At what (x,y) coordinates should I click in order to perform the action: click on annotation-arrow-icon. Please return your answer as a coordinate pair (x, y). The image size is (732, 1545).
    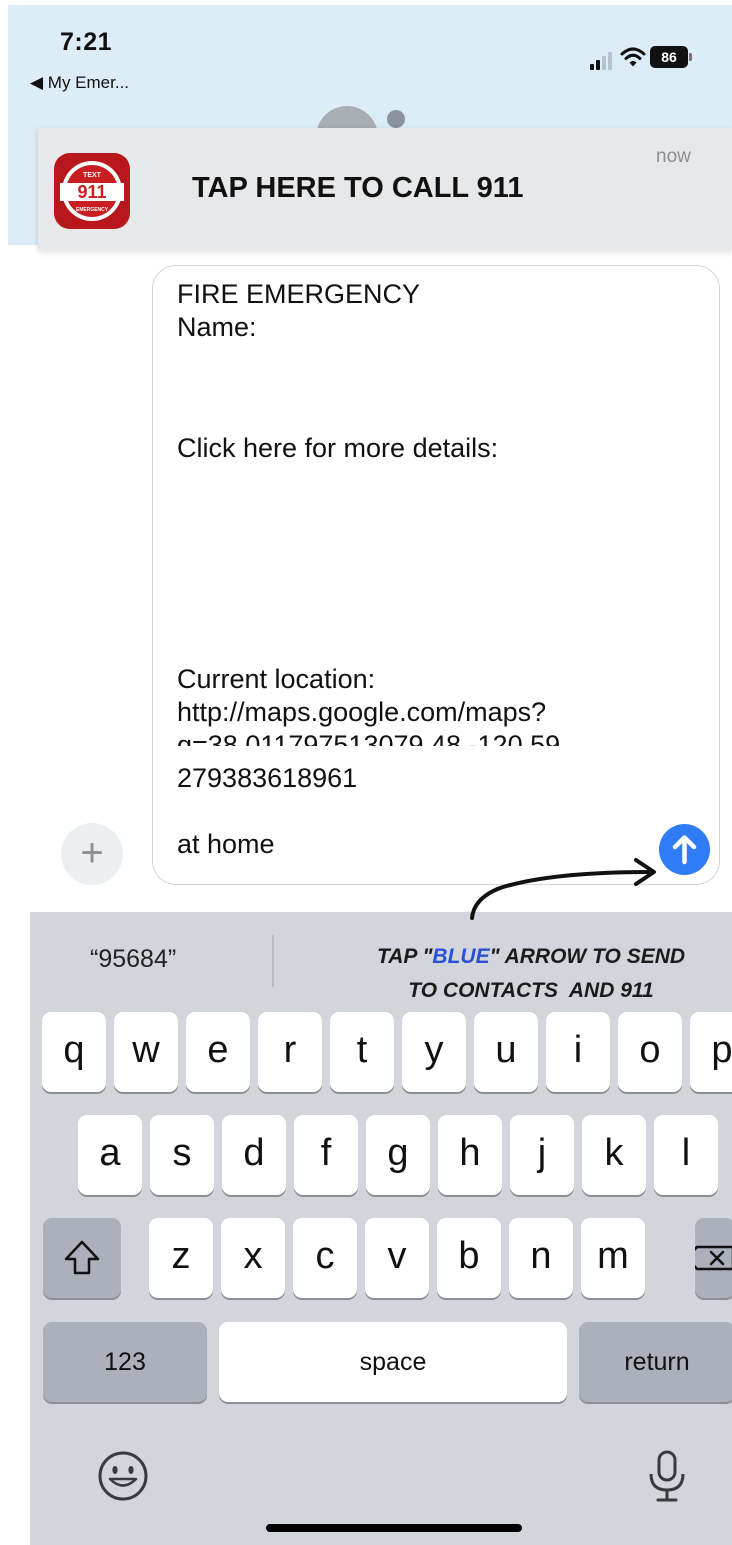
    Looking at the image, I should click on (563, 889).